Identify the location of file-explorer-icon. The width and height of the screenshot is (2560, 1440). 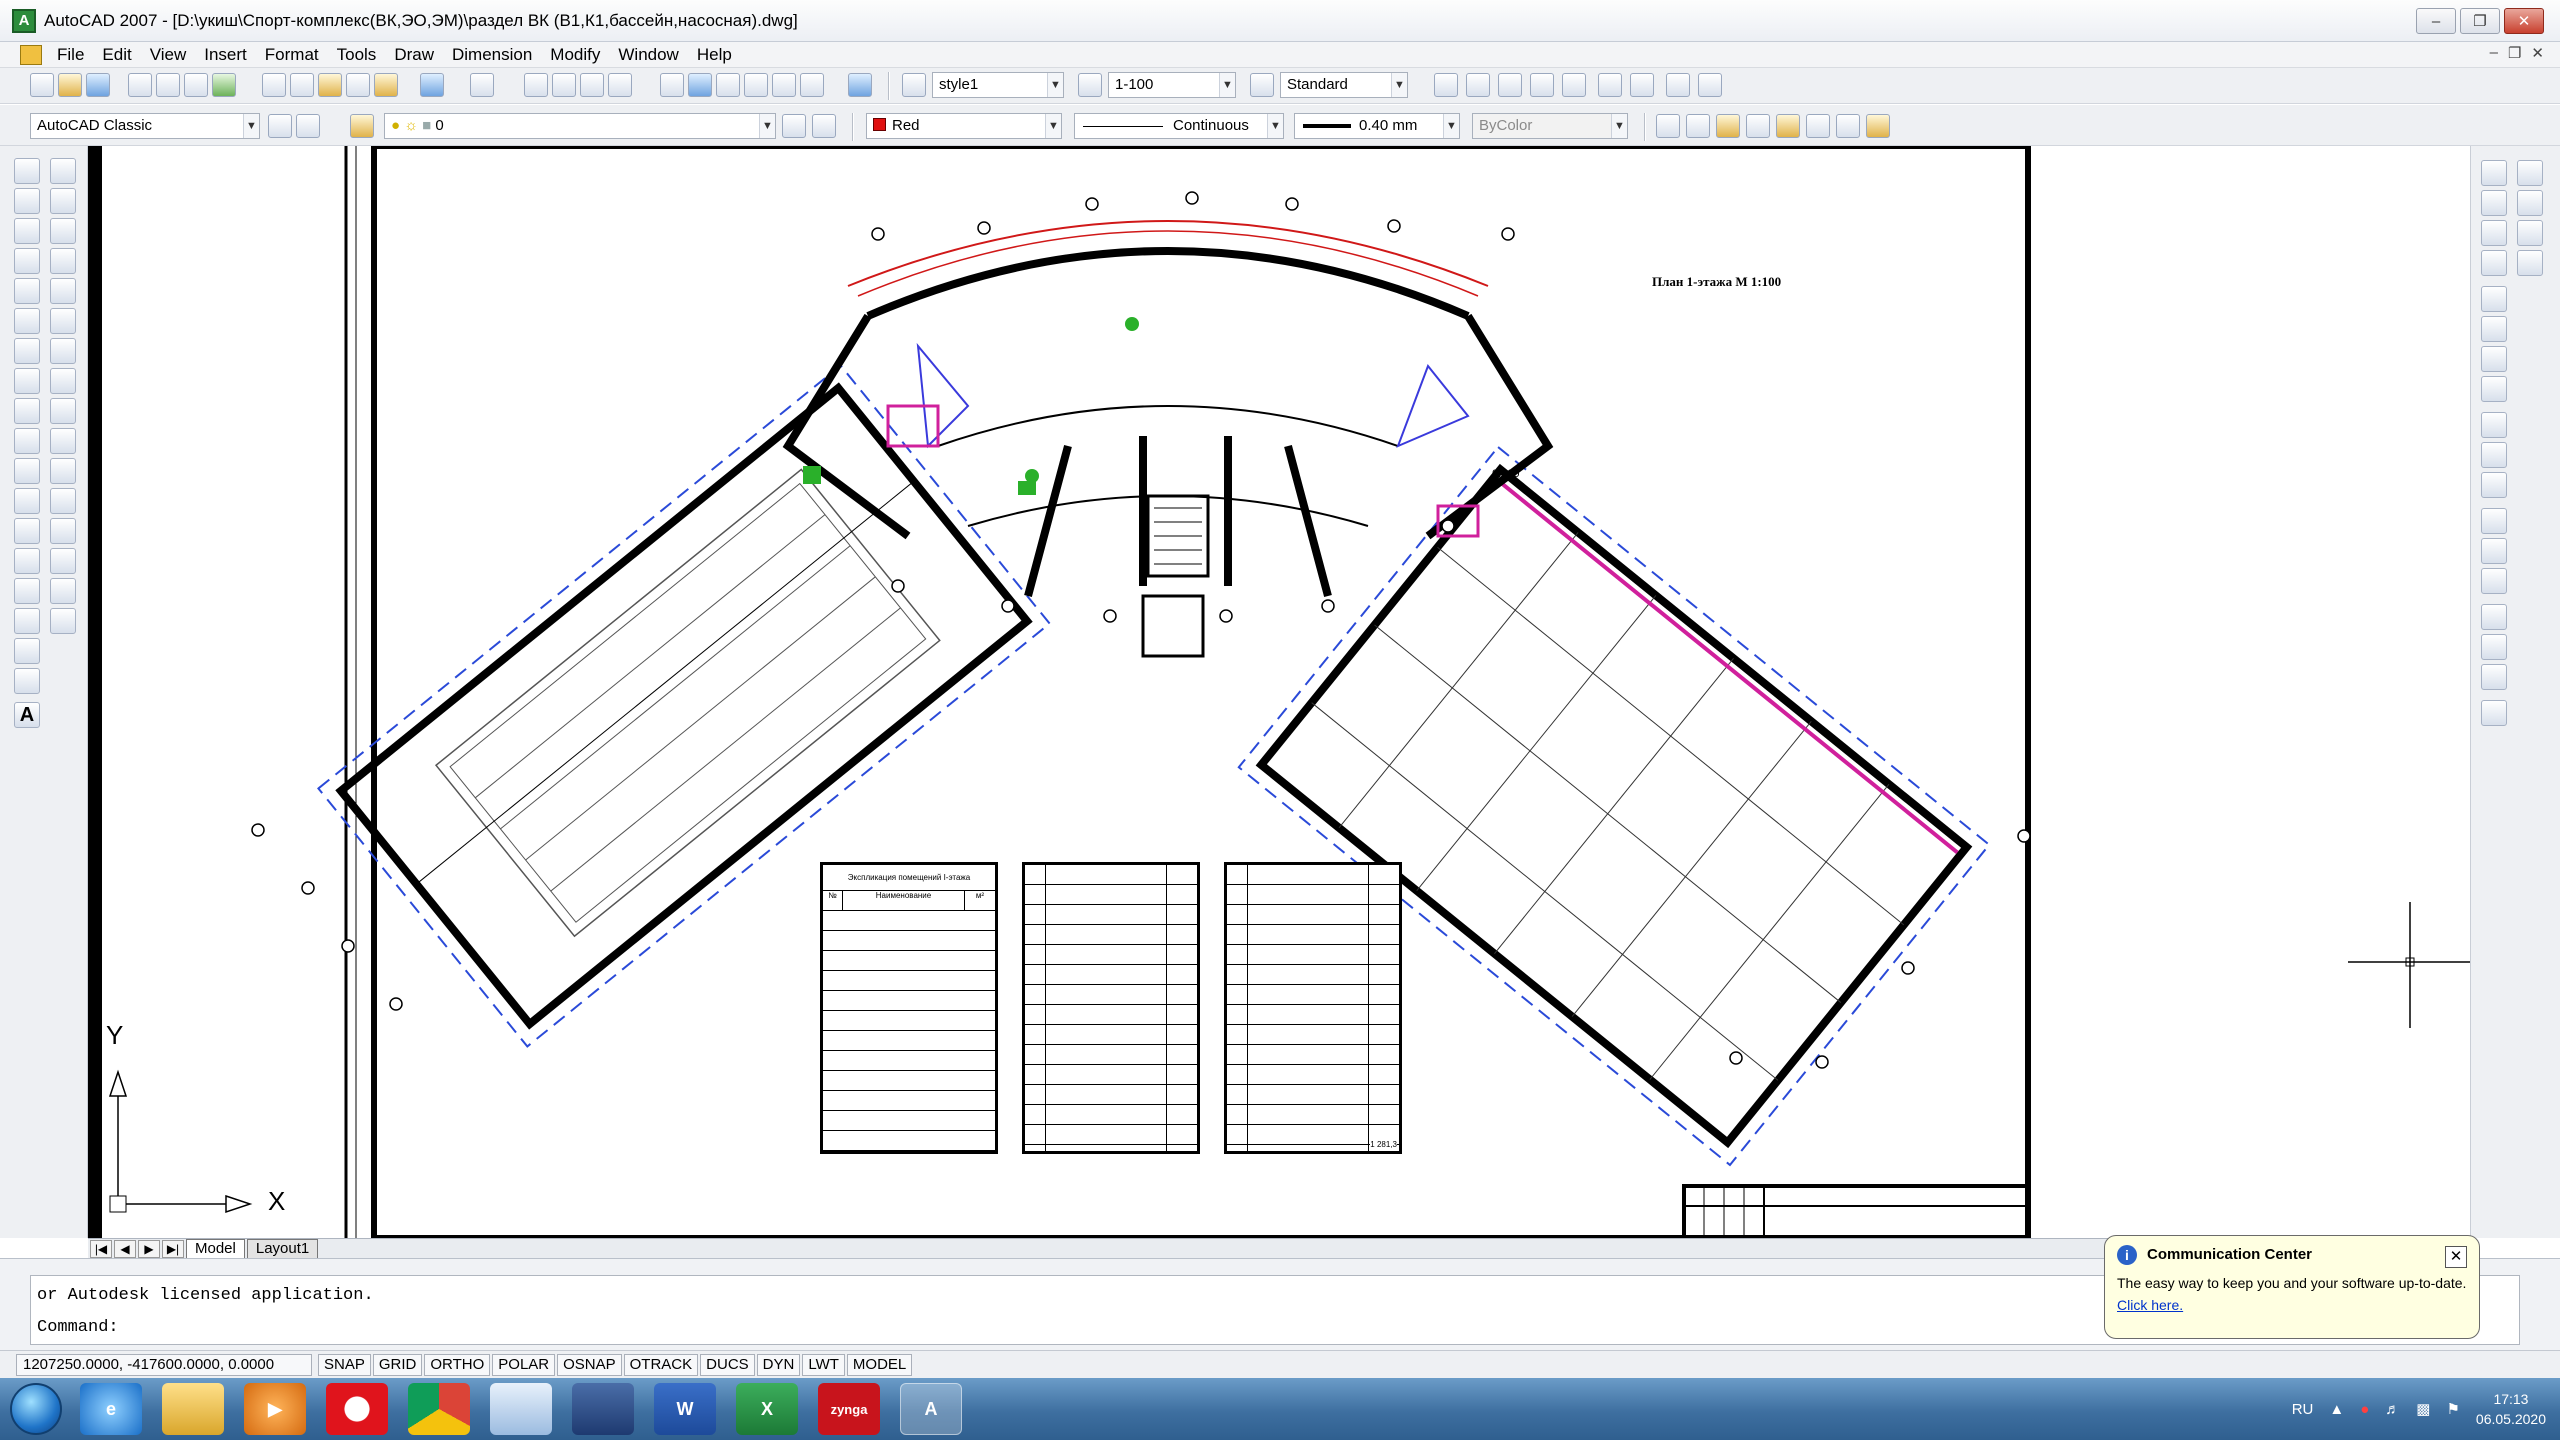
(193, 1409).